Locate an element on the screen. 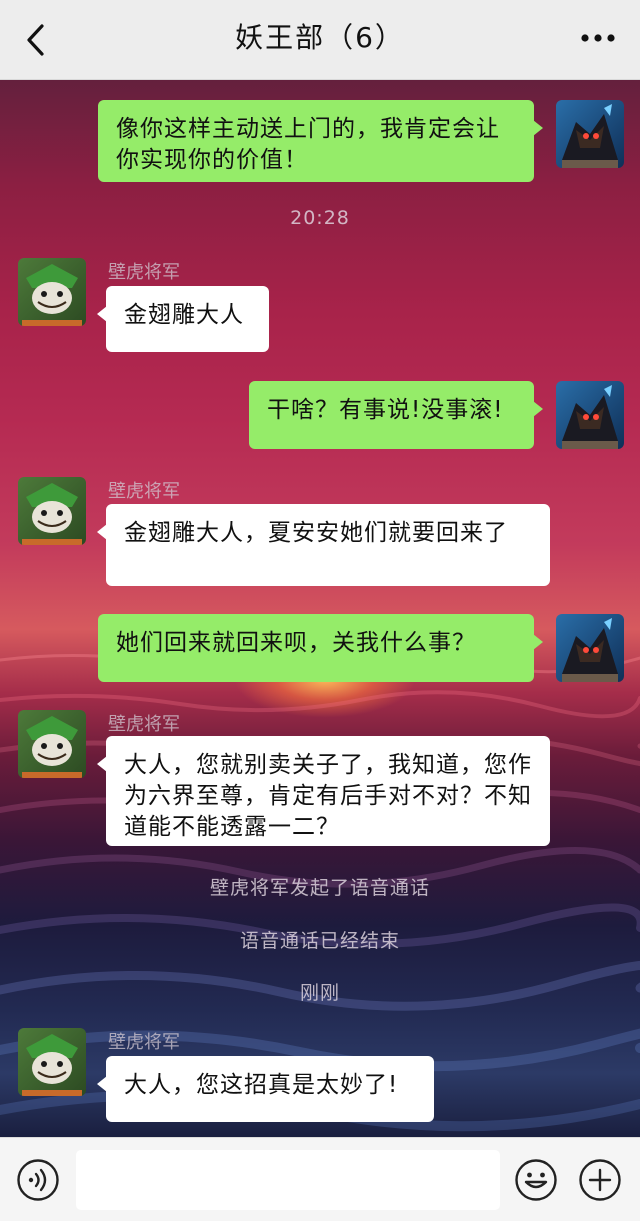 This screenshot has width=640, height=1221. contact-message-bubble: 金翅雕大人，夏安安她们就要回来了 is located at coordinates (323, 545).